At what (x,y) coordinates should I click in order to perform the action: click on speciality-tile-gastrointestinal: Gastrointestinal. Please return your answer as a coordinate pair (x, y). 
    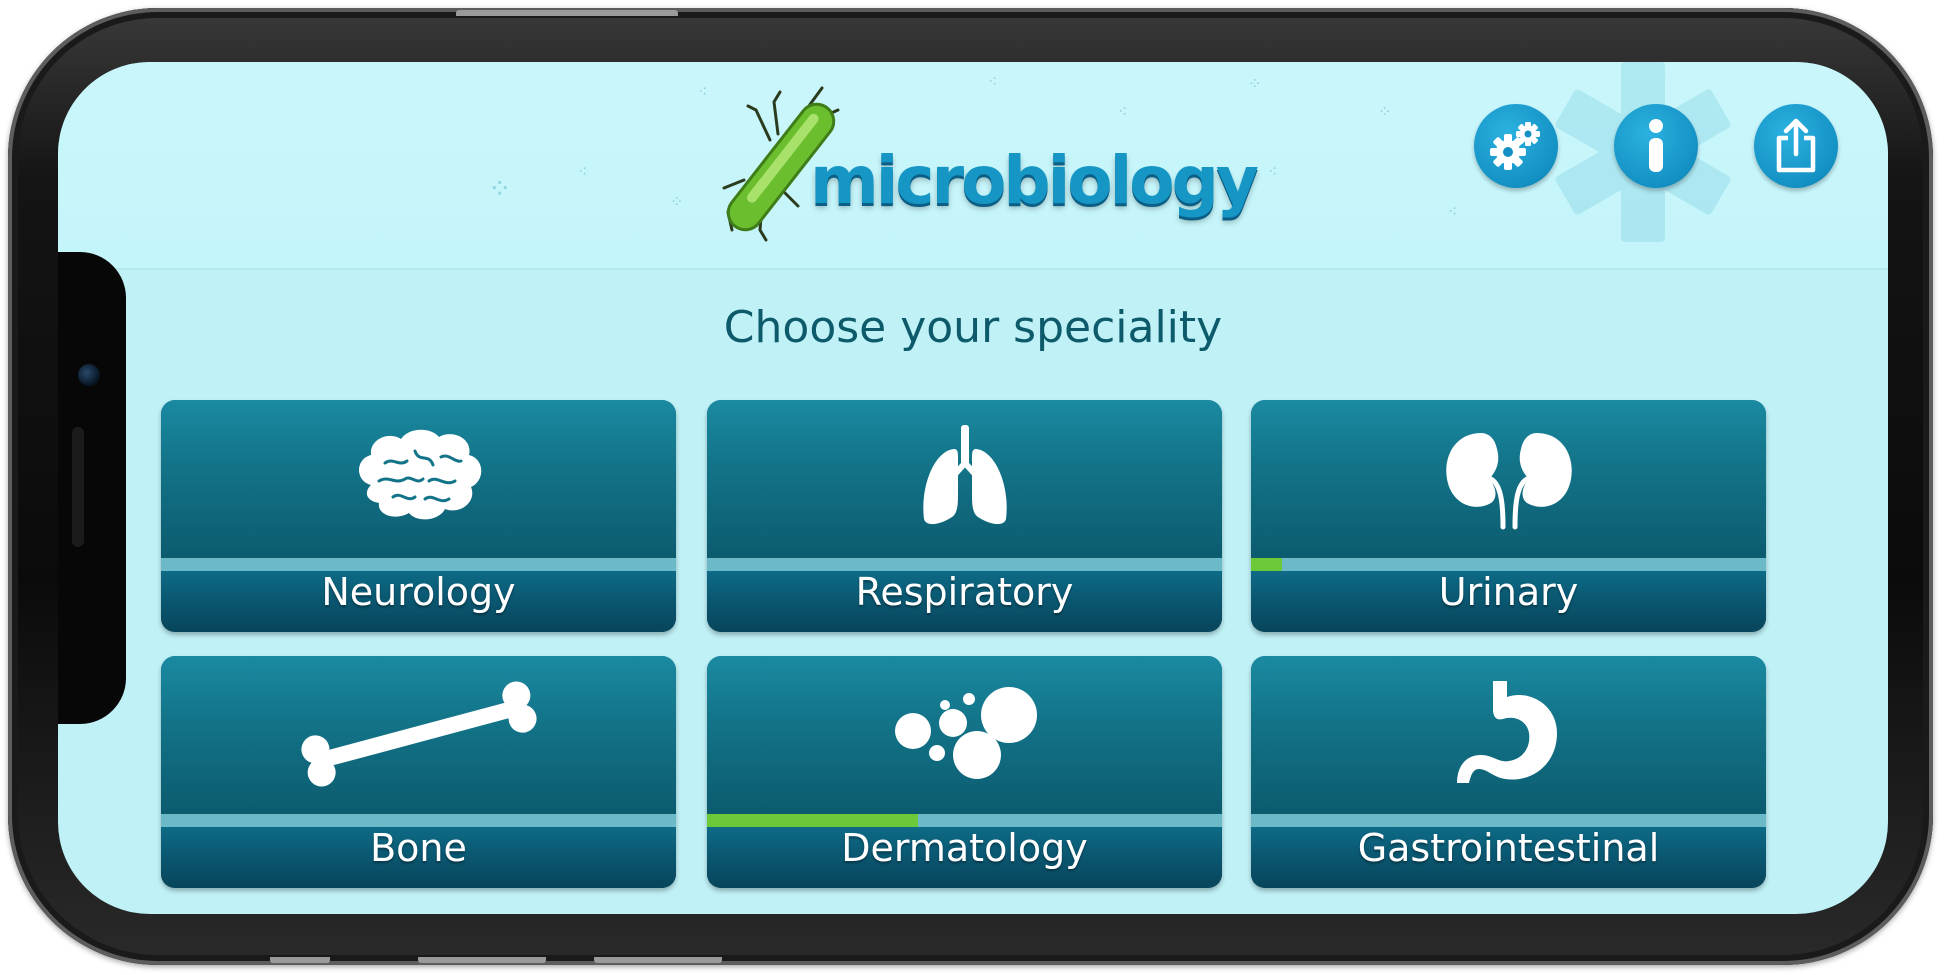
    Looking at the image, I should click on (1508, 772).